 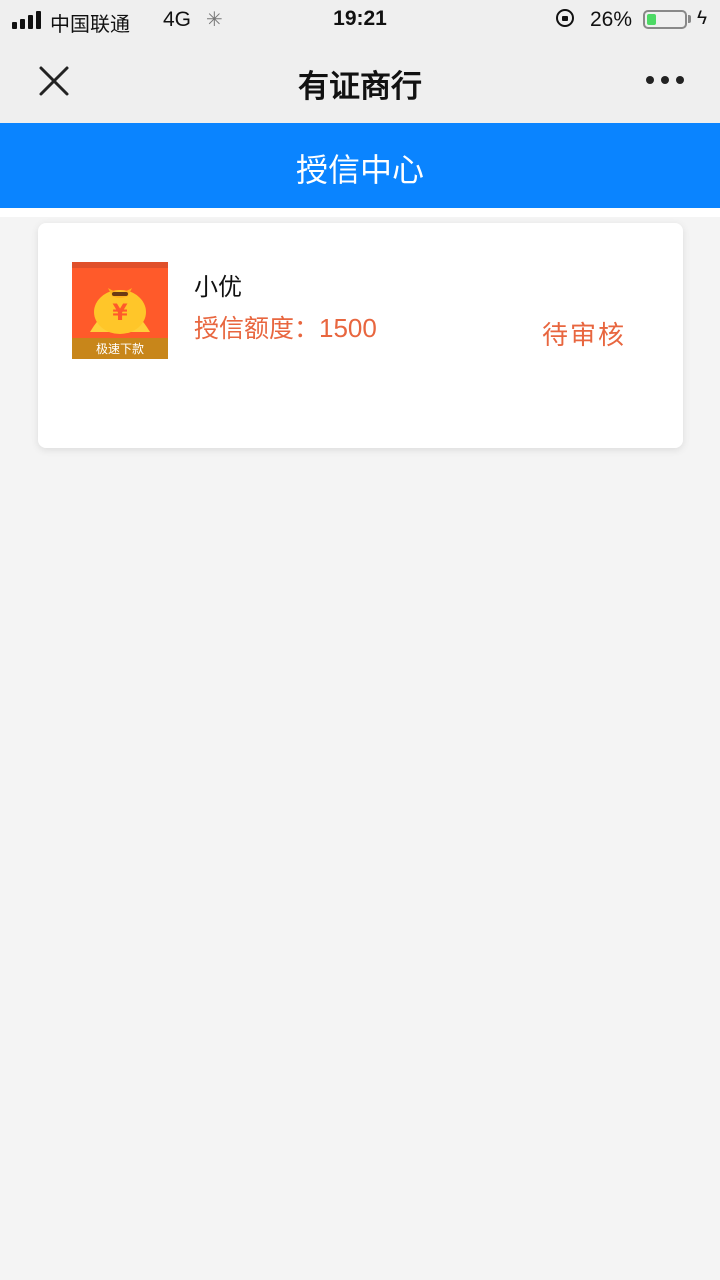 I want to click on credit-limit: 授信额度：1500, so click(x=285, y=327).